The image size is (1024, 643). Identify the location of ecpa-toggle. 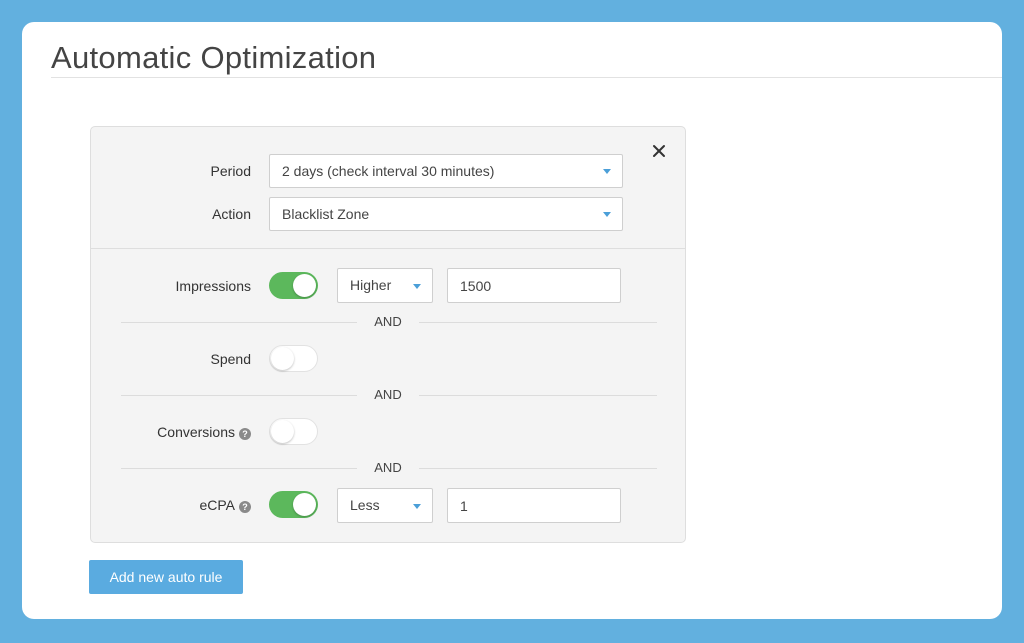
(293, 504).